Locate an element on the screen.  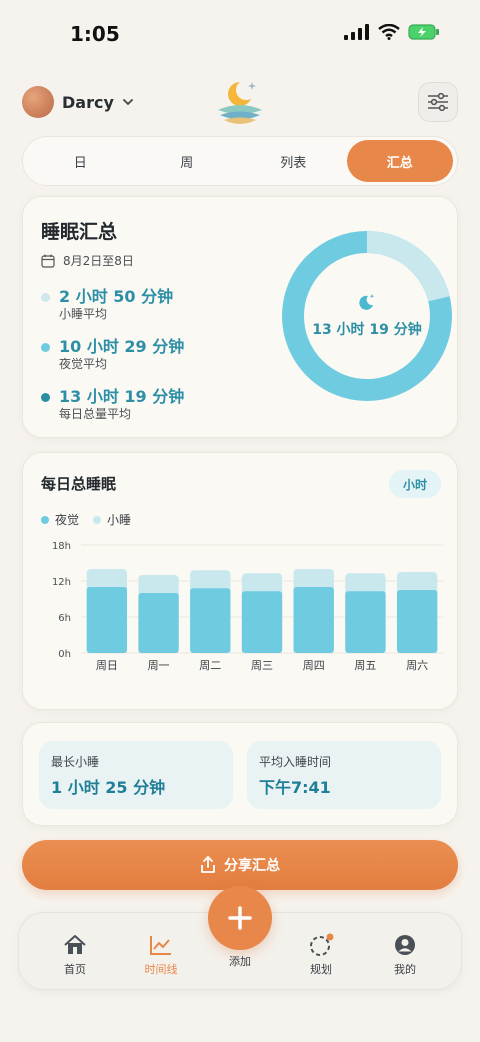
nav-label: 时间线 is located at coordinates (161, 969).